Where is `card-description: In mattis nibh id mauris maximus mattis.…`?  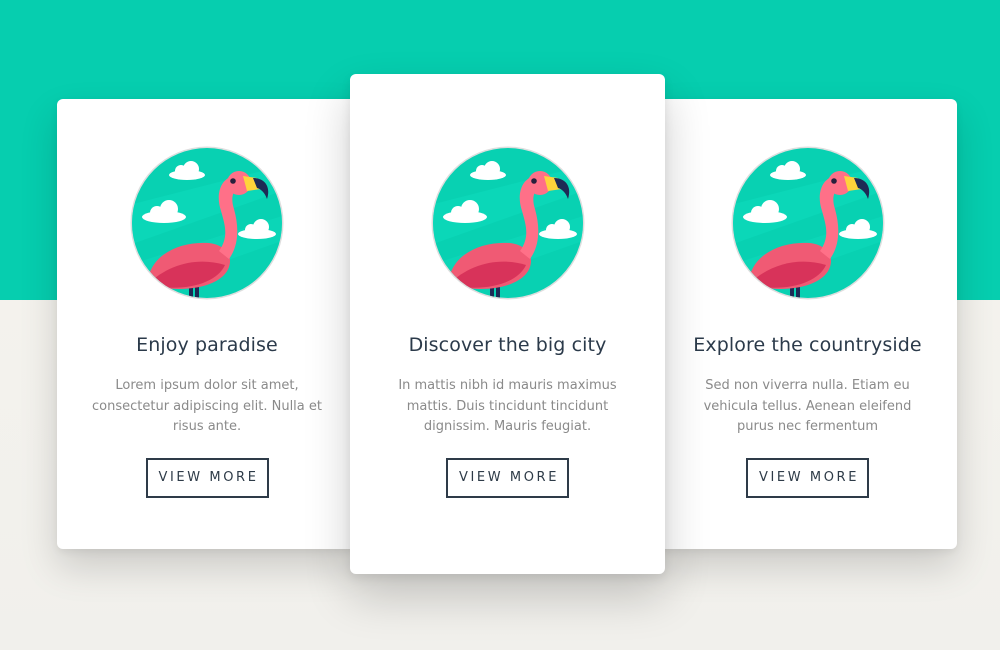 card-description: In mattis nibh id mauris maximus mattis.… is located at coordinates (507, 406).